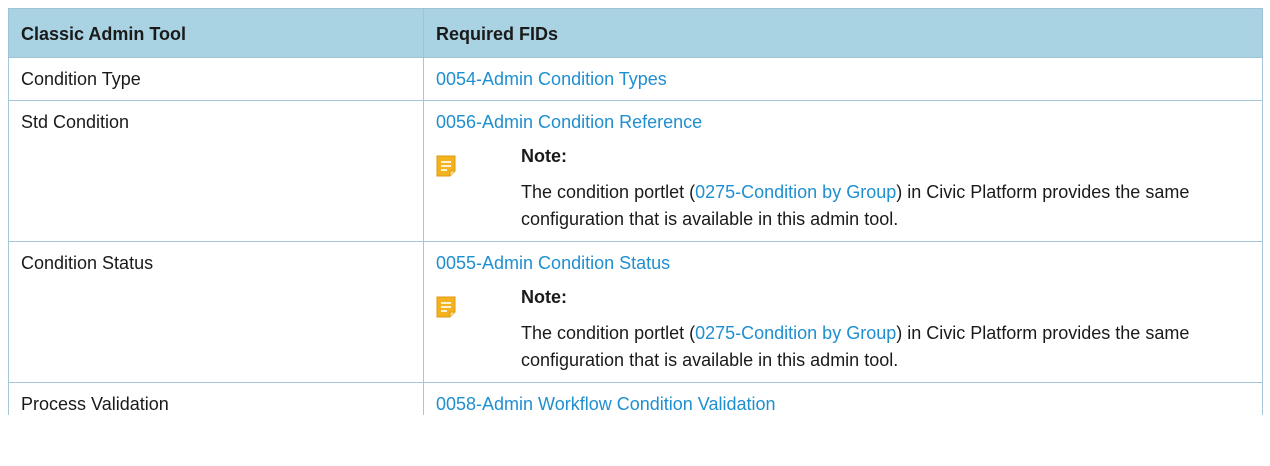 The width and height of the screenshot is (1270, 466). What do you see at coordinates (843, 33) in the screenshot?
I see `header-required-fids: Required FIDs` at bounding box center [843, 33].